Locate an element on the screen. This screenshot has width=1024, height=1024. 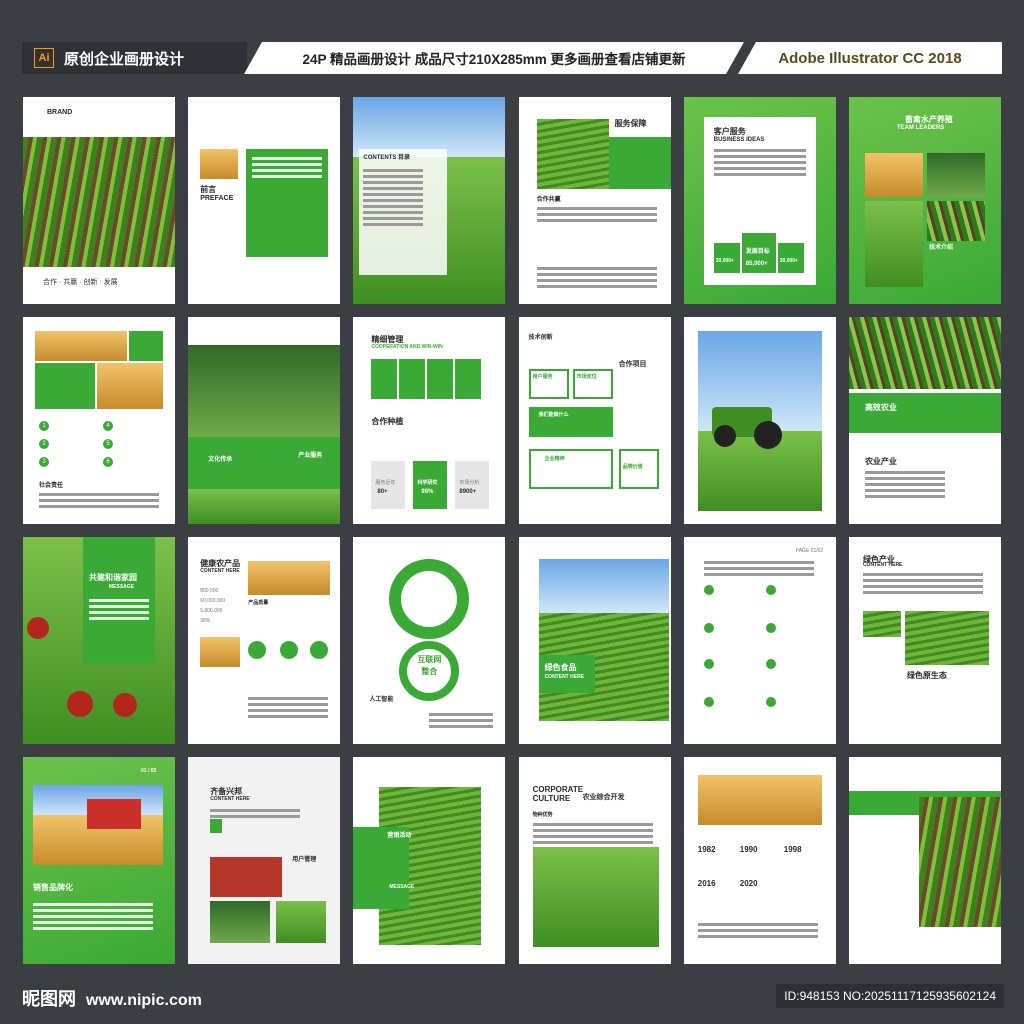
page-back-cover is located at coordinates (924, 860).